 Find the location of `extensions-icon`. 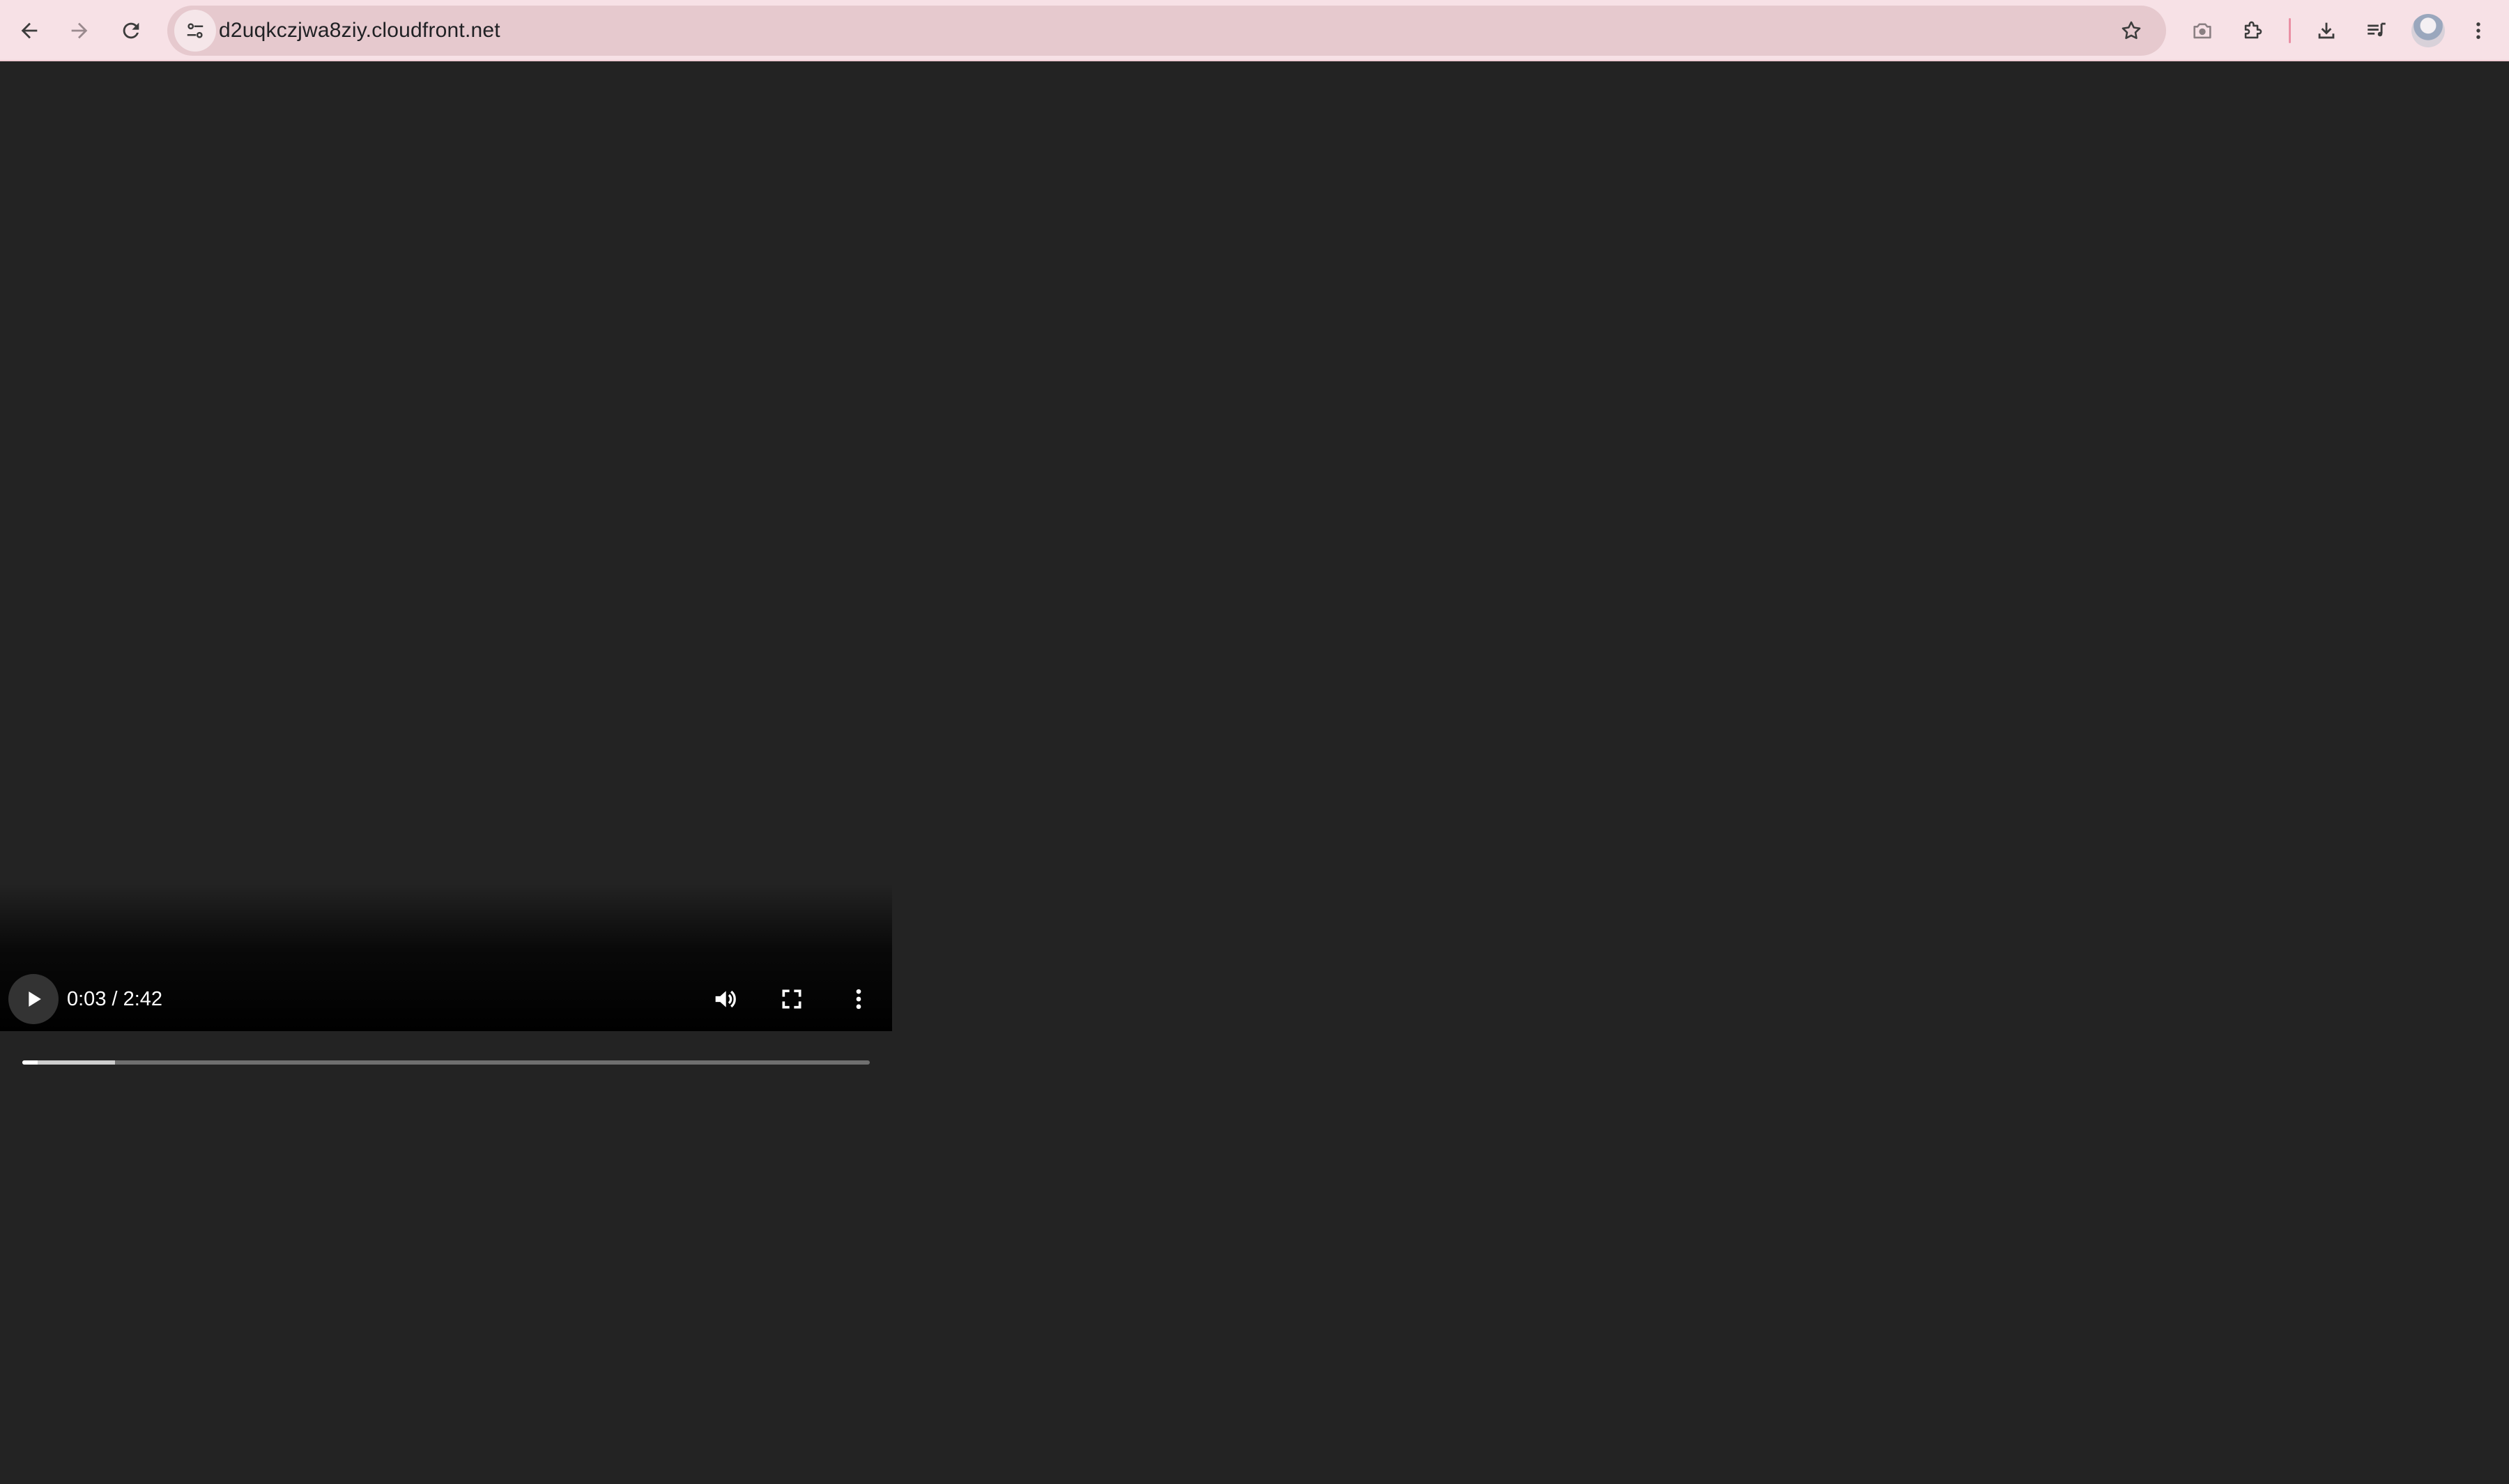

extensions-icon is located at coordinates (2253, 30).